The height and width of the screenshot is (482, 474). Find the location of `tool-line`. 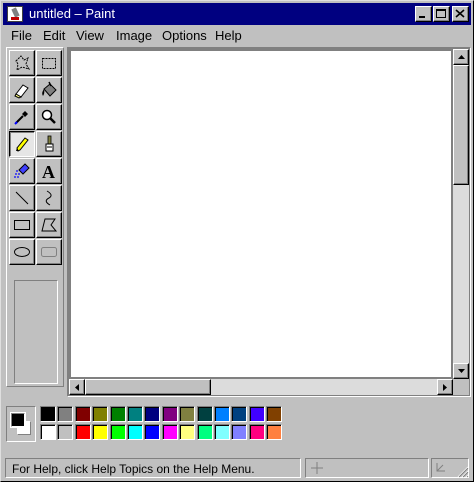

tool-line is located at coordinates (22, 198).